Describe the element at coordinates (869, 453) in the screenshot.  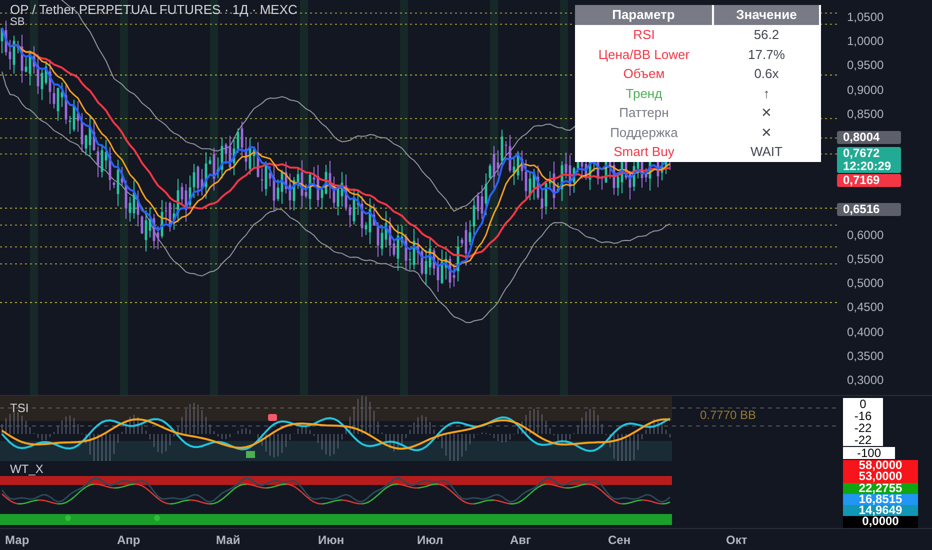
I see `scale-label: -100` at that location.